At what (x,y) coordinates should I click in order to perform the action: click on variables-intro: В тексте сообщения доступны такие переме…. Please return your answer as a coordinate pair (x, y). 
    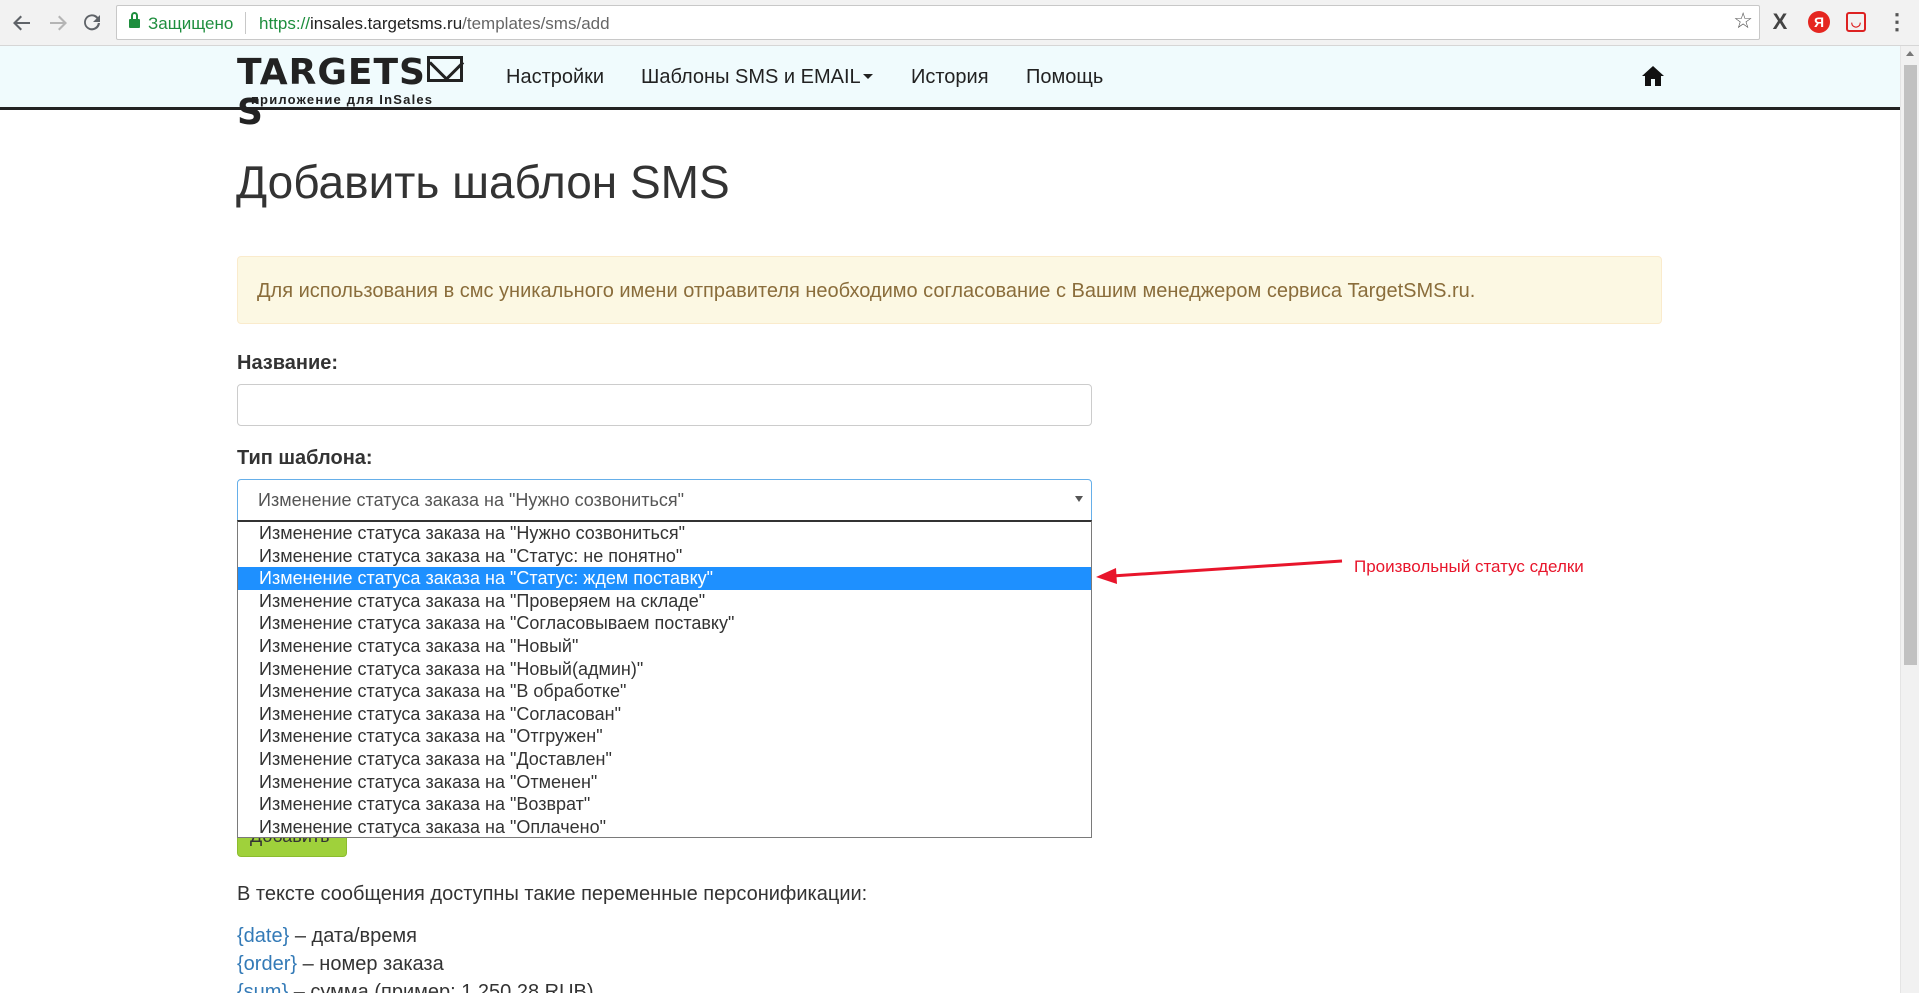
    Looking at the image, I should click on (552, 894).